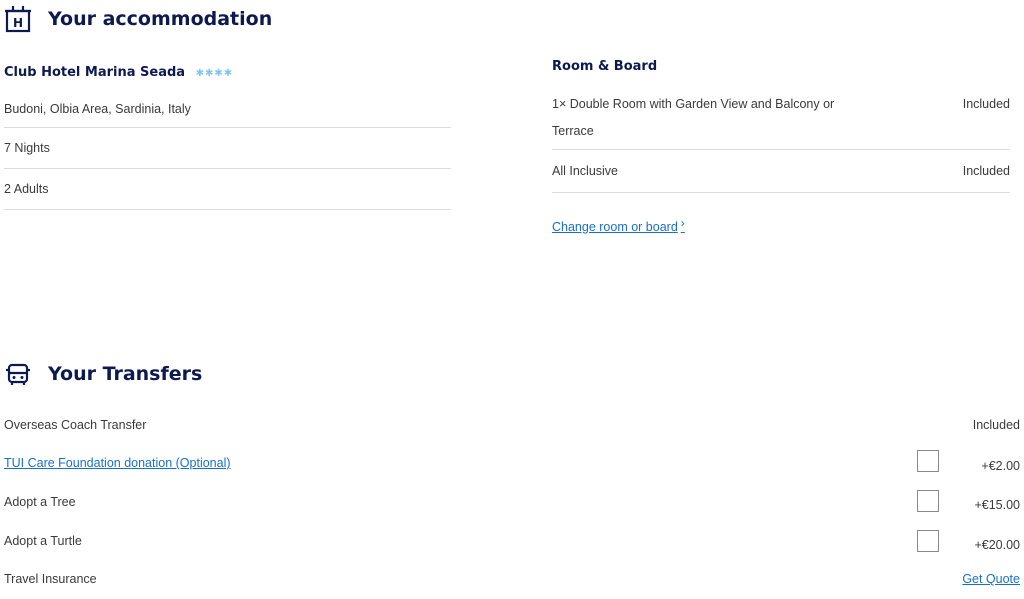  I want to click on room-board-title: Room & Board, so click(605, 66).